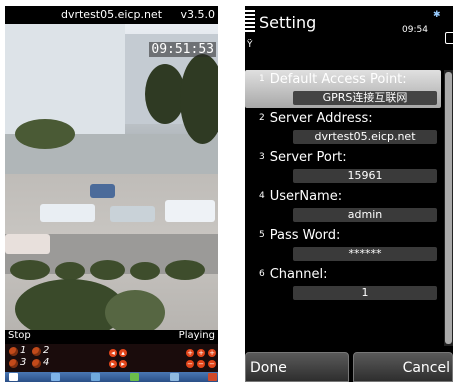  Describe the element at coordinates (262, 118) in the screenshot. I see `item-number: 2` at that location.